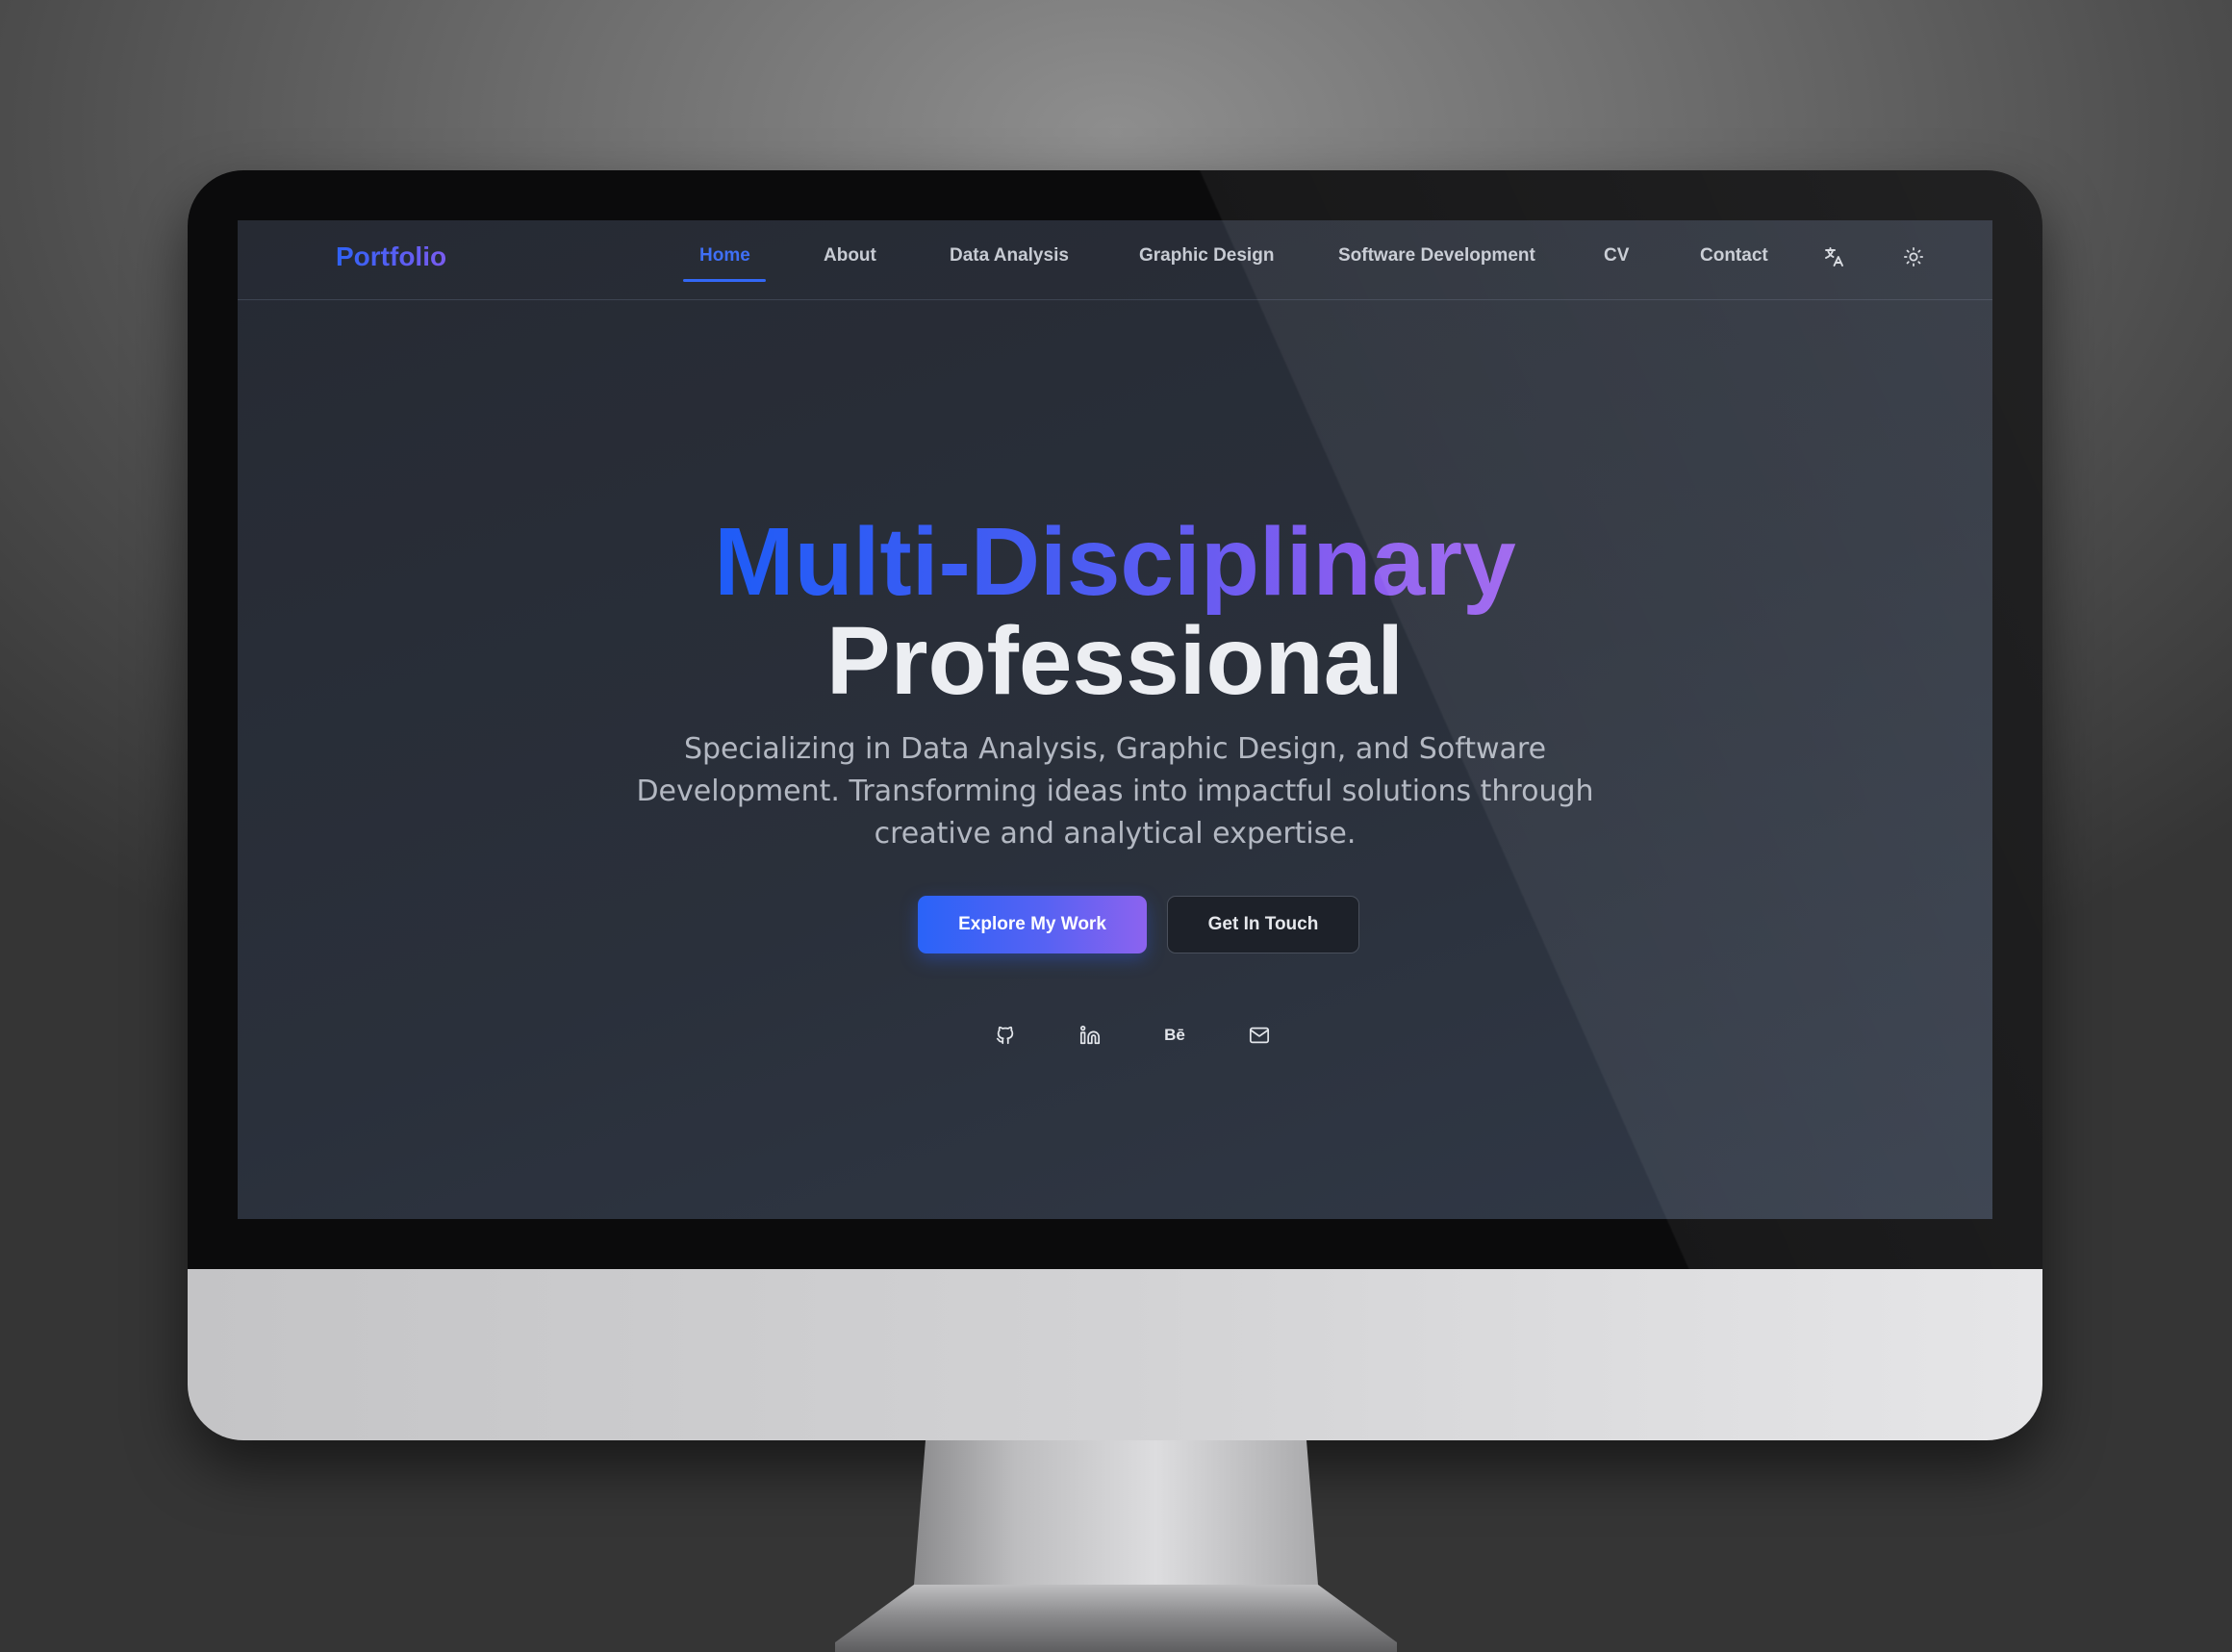  Describe the element at coordinates (1115, 661) in the screenshot. I see `hero-title-line2: Professional` at that location.